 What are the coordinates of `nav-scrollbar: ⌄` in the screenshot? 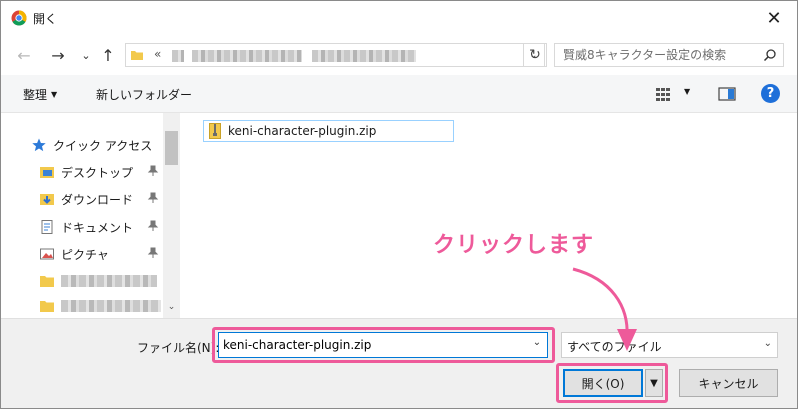 It's located at (171, 215).